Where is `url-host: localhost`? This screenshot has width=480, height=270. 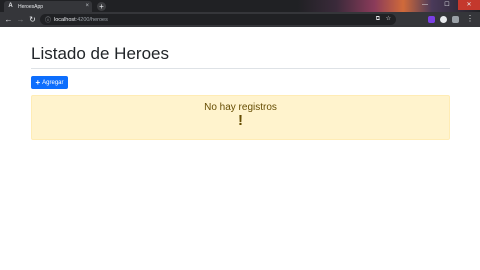
url-host: localhost is located at coordinates (65, 19).